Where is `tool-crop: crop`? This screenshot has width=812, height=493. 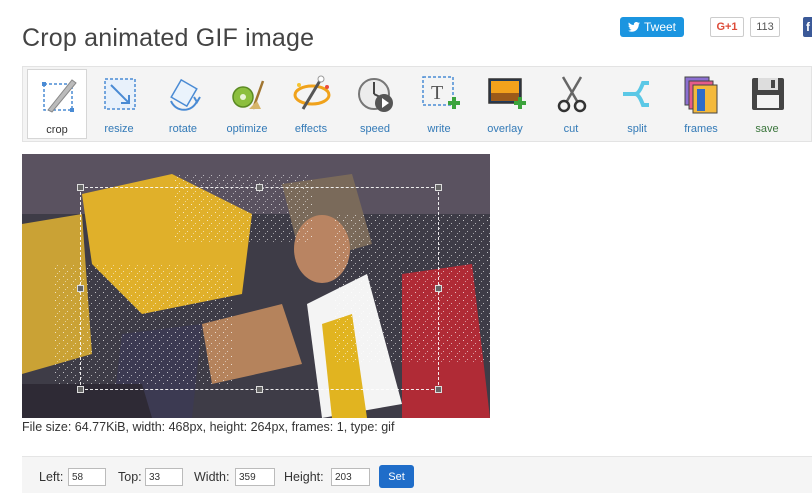
tool-crop: crop is located at coordinates (57, 104).